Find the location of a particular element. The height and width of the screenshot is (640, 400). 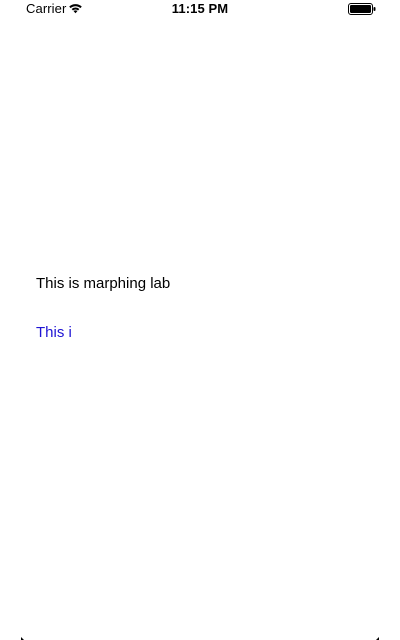

status-time: 11:15 PM is located at coordinates (200, 8).